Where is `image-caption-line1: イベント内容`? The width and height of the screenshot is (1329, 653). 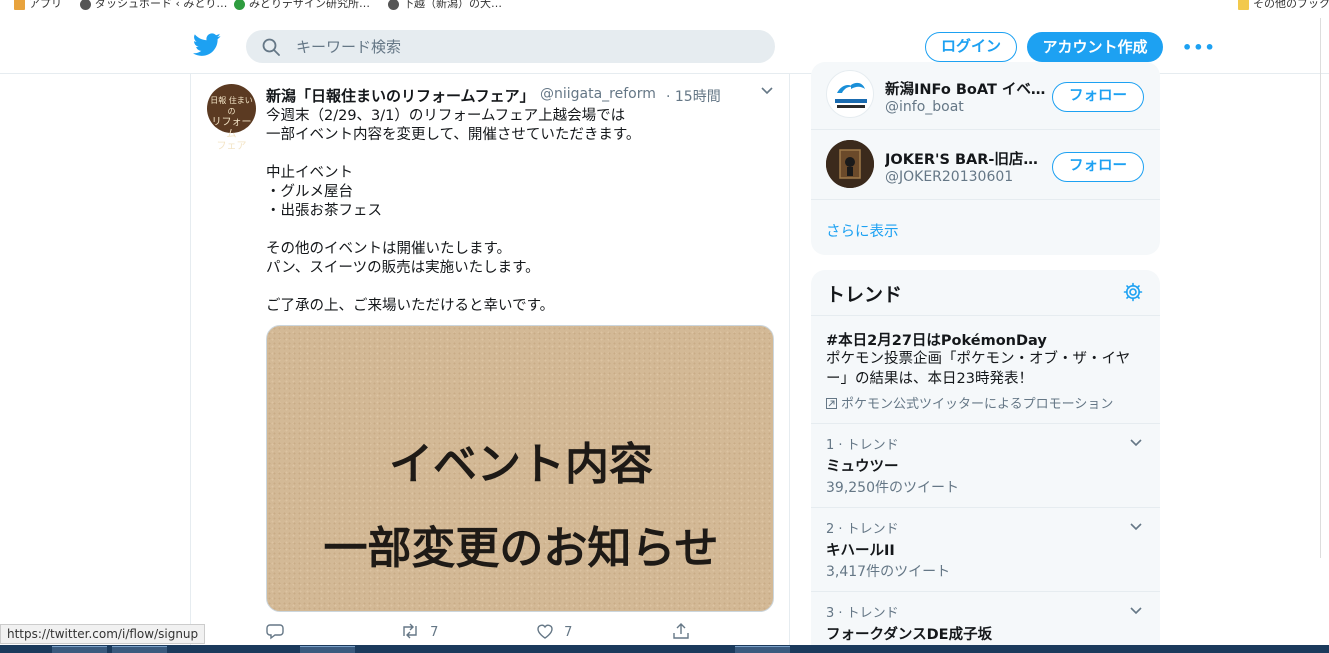
image-caption-line1: イベント内容 is located at coordinates (521, 464).